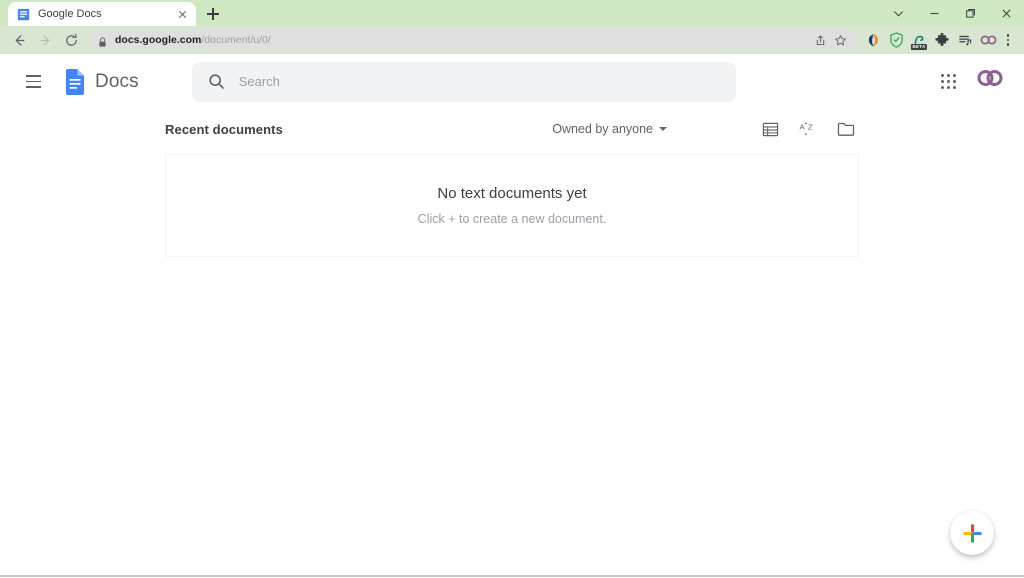  What do you see at coordinates (512, 129) in the screenshot?
I see `documents-toolbar: Recent documents Owned by anyone A Z` at bounding box center [512, 129].